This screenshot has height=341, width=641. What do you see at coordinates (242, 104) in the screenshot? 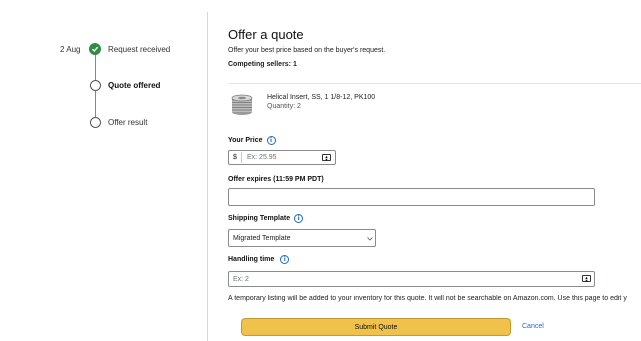
I see `helical-insert-image` at bounding box center [242, 104].